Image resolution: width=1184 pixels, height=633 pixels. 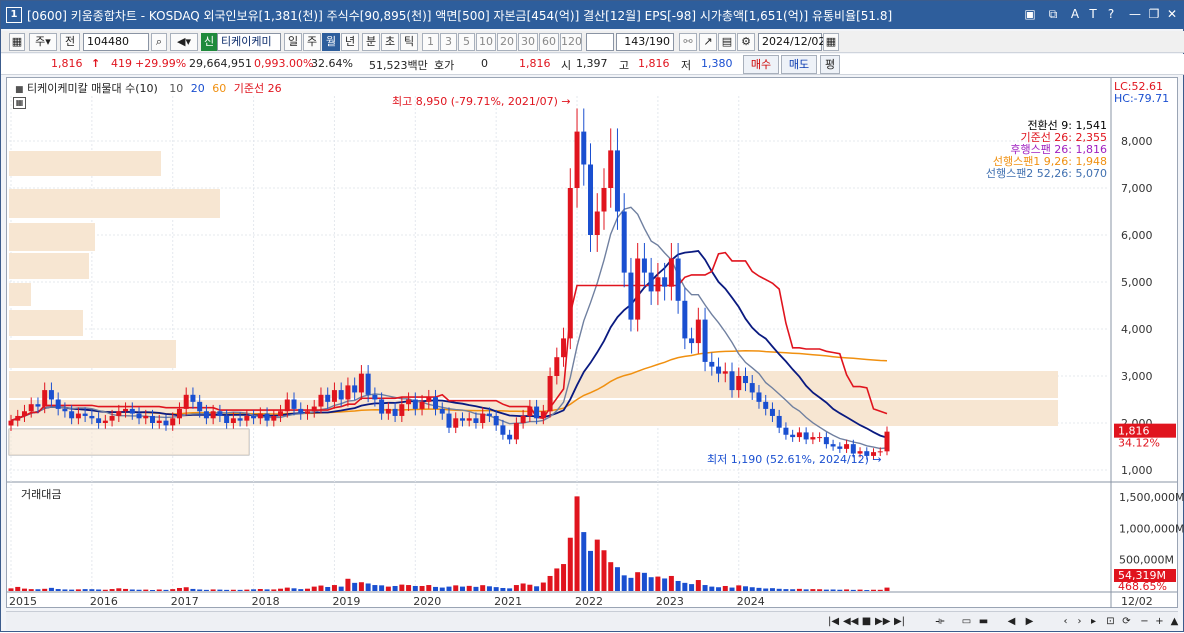 What do you see at coordinates (1137, 141) in the screenshot?
I see `price-axis-label: 8,000` at bounding box center [1137, 141].